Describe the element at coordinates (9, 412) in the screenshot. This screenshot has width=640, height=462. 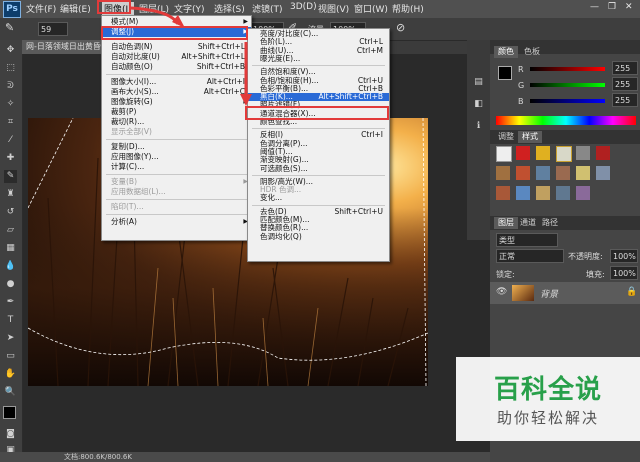
I see `foreground-color-swatch` at that location.